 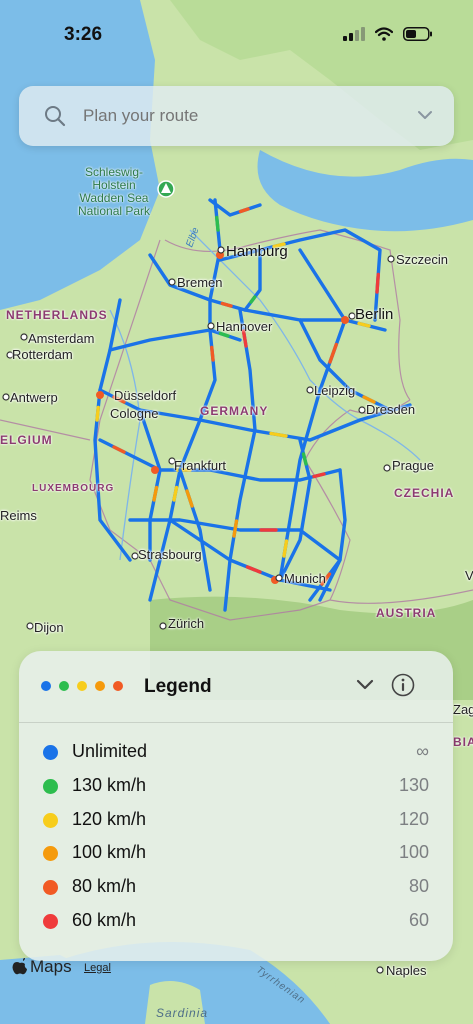 I want to click on city-strasbourg: Strasbourg, so click(x=170, y=554).